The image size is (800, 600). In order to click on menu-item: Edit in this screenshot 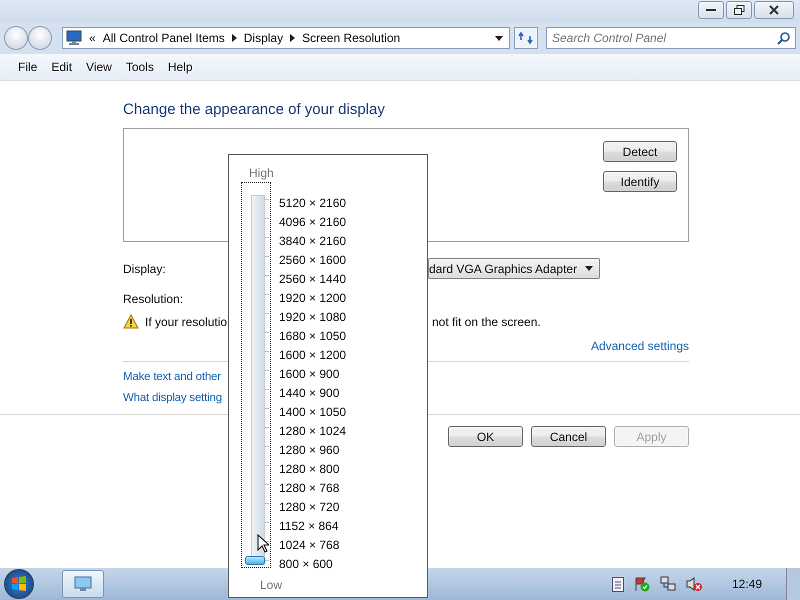, I will do `click(61, 67)`.